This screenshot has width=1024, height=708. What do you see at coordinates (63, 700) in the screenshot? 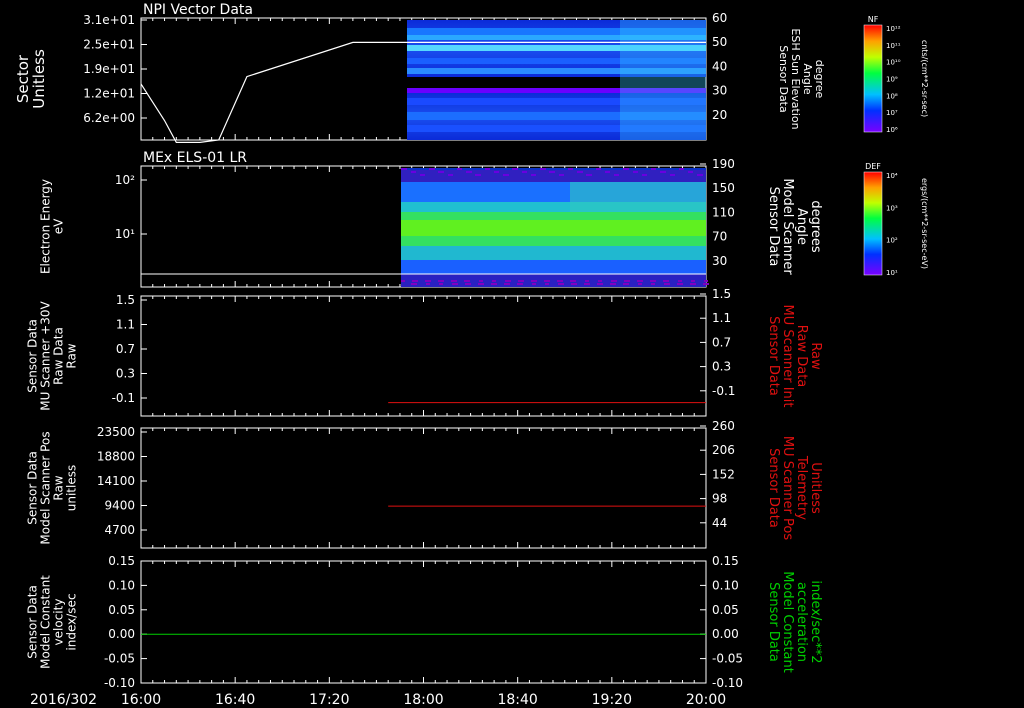
I see `date-label: 2016/302` at bounding box center [63, 700].